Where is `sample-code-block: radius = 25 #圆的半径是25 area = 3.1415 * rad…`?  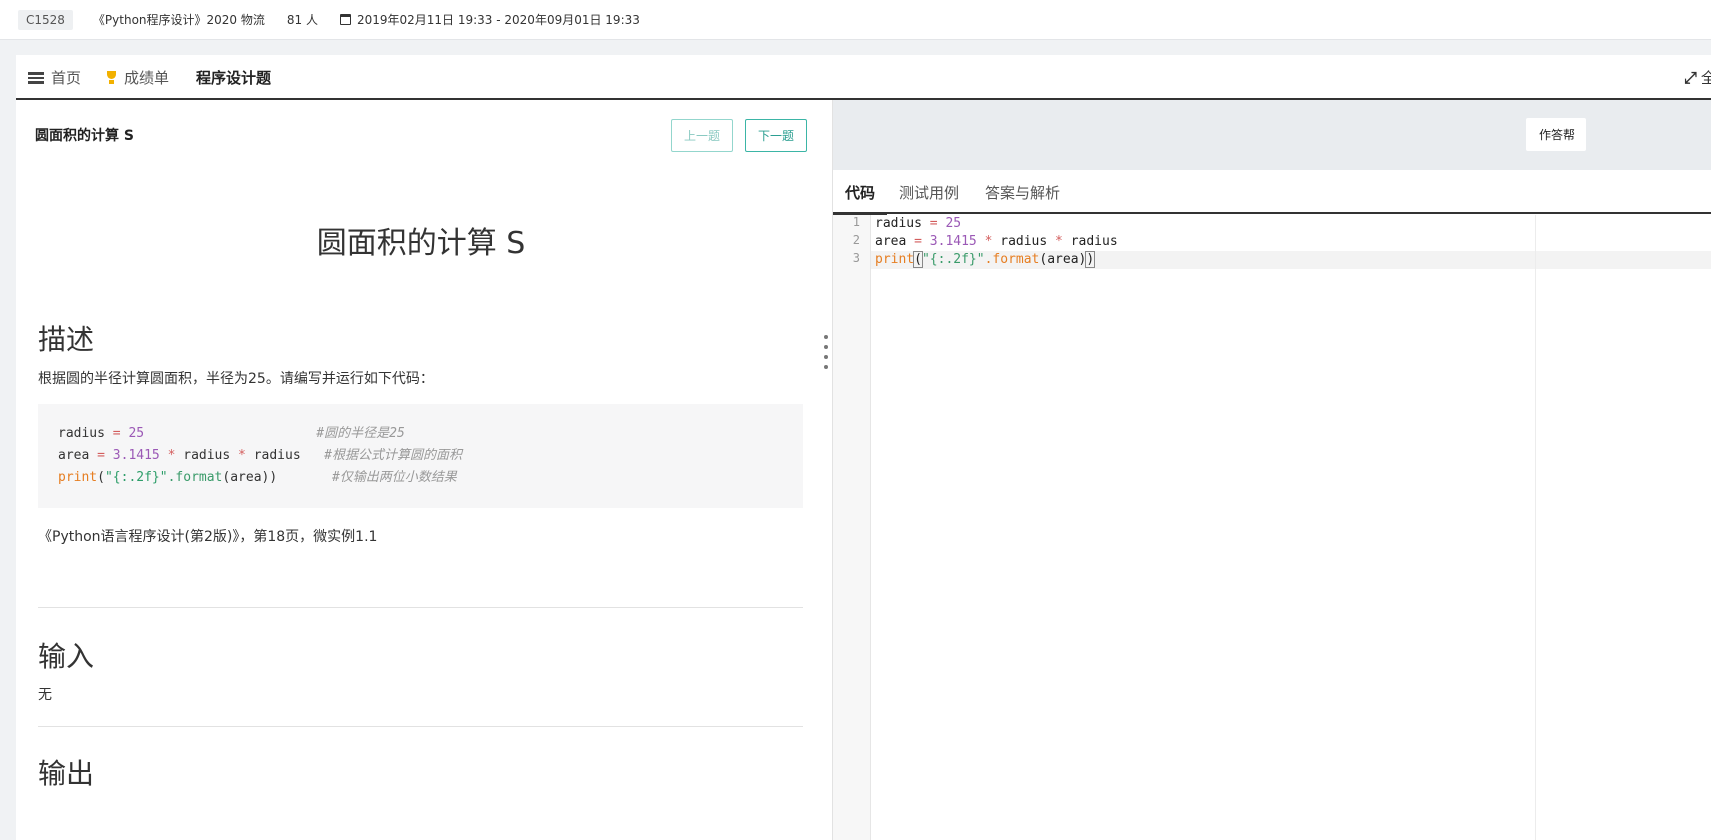
sample-code-block: radius = 25 #圆的半径是25 area = 3.1415 * rad… is located at coordinates (420, 456).